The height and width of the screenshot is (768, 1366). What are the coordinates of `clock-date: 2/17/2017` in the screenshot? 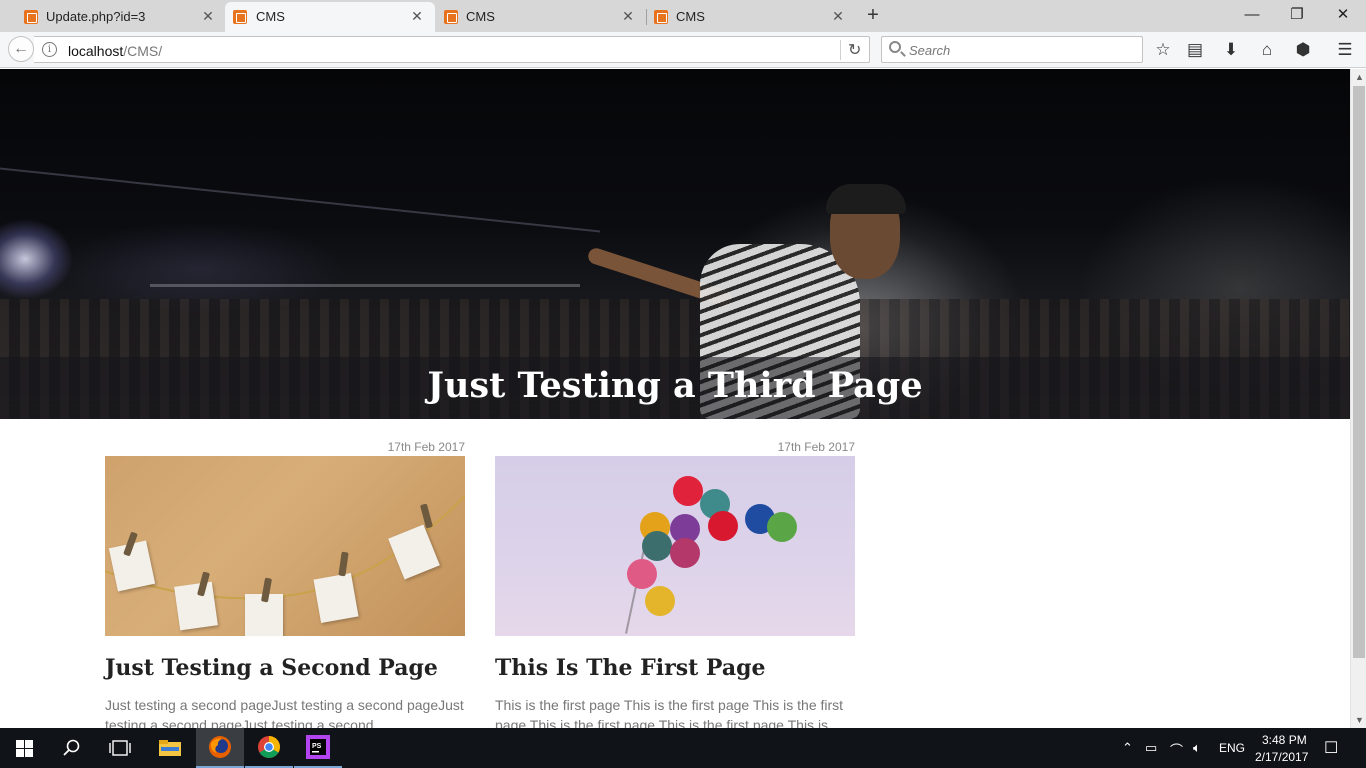 It's located at (1281, 757).